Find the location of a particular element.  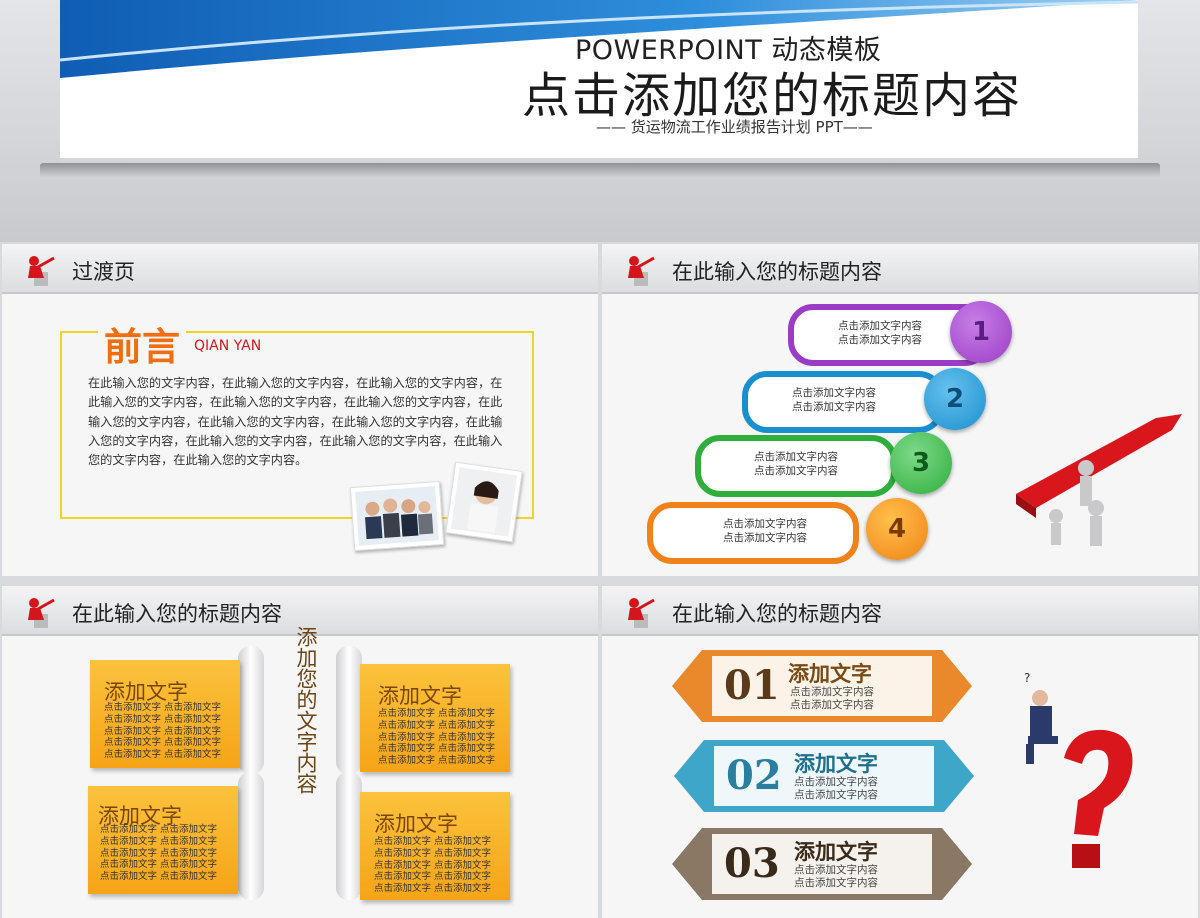

call-photo is located at coordinates (484, 502).